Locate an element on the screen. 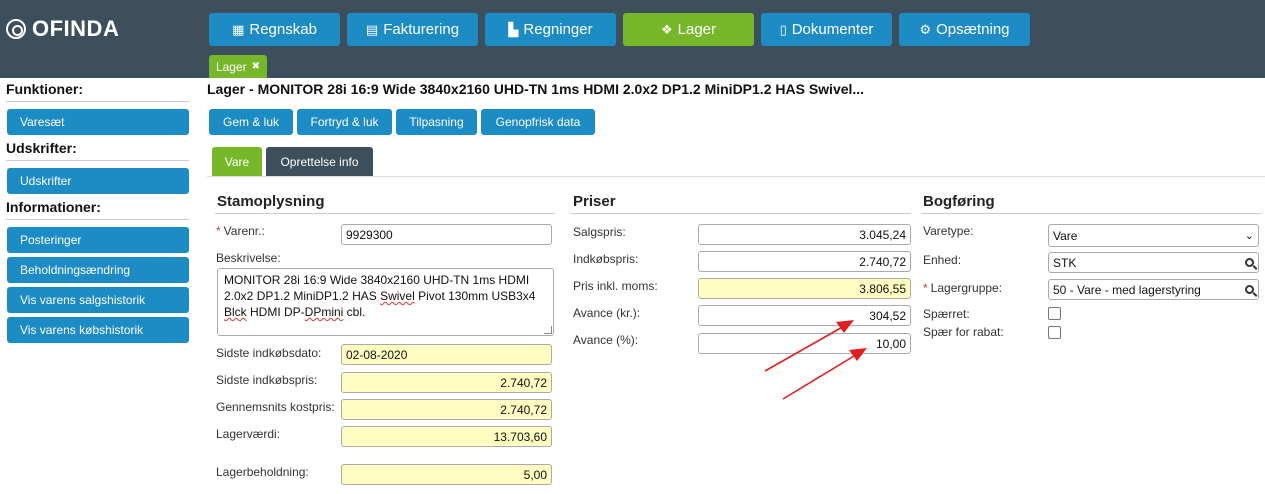 This screenshot has height=494, width=1265. industry-icon: ▙ is located at coordinates (513, 29).